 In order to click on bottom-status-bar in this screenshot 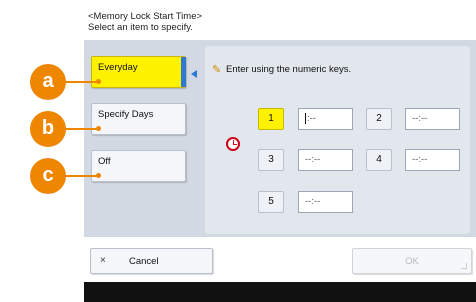, I will do `click(280, 292)`.